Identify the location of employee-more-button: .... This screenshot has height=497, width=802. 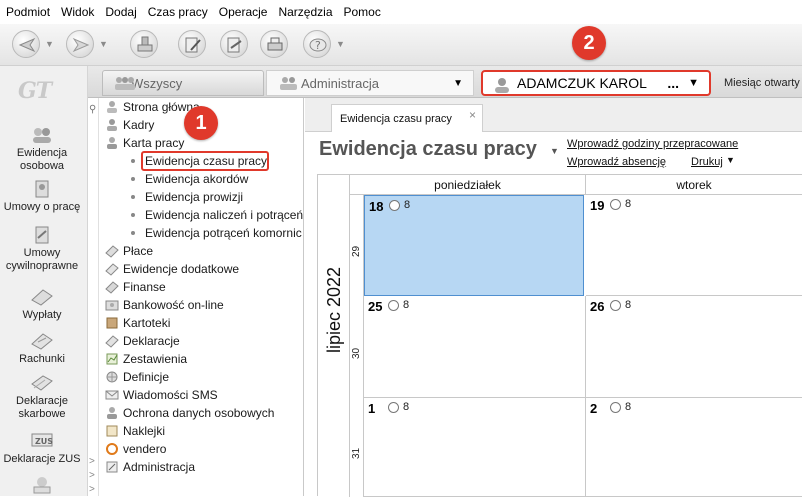
(673, 83).